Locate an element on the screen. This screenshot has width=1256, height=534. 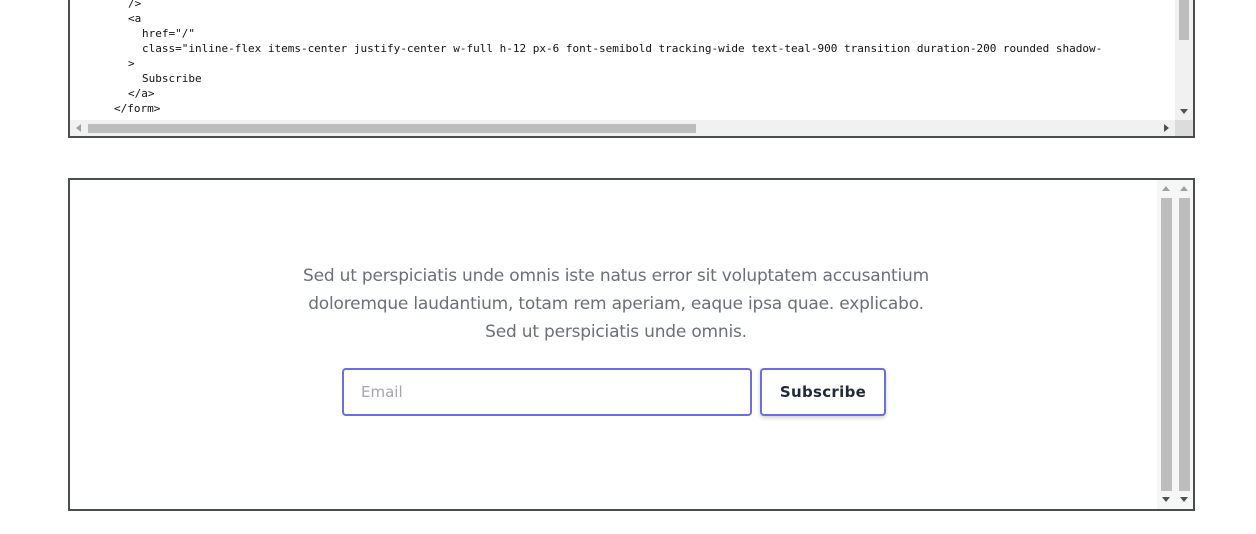
email-input is located at coordinates (547, 392).